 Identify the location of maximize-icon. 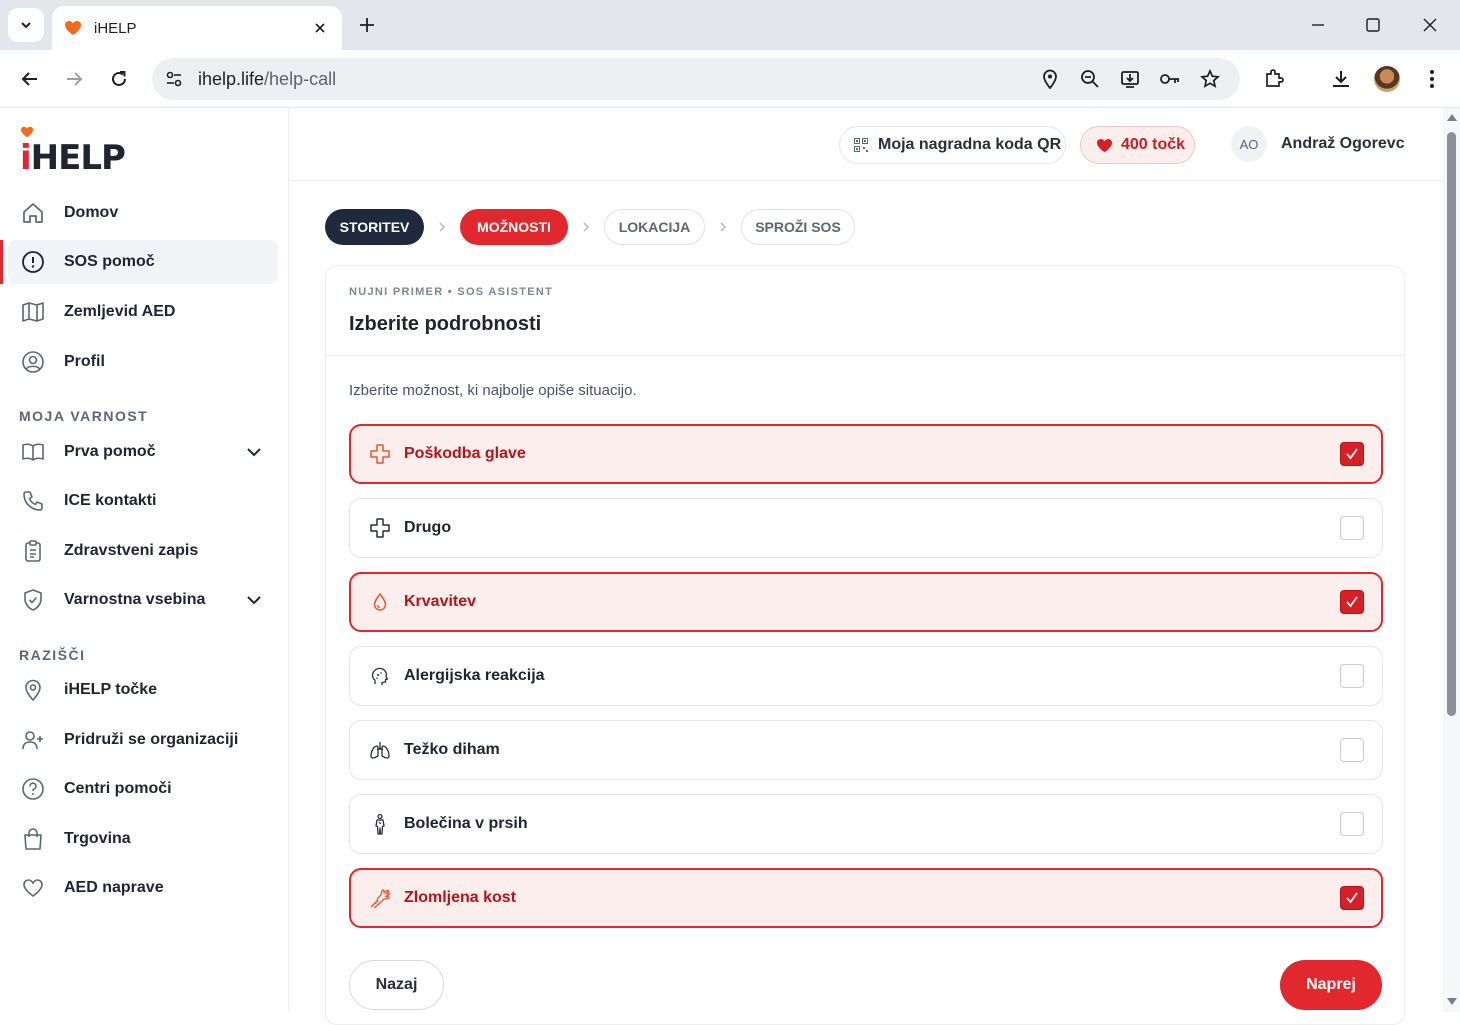
(1373, 25).